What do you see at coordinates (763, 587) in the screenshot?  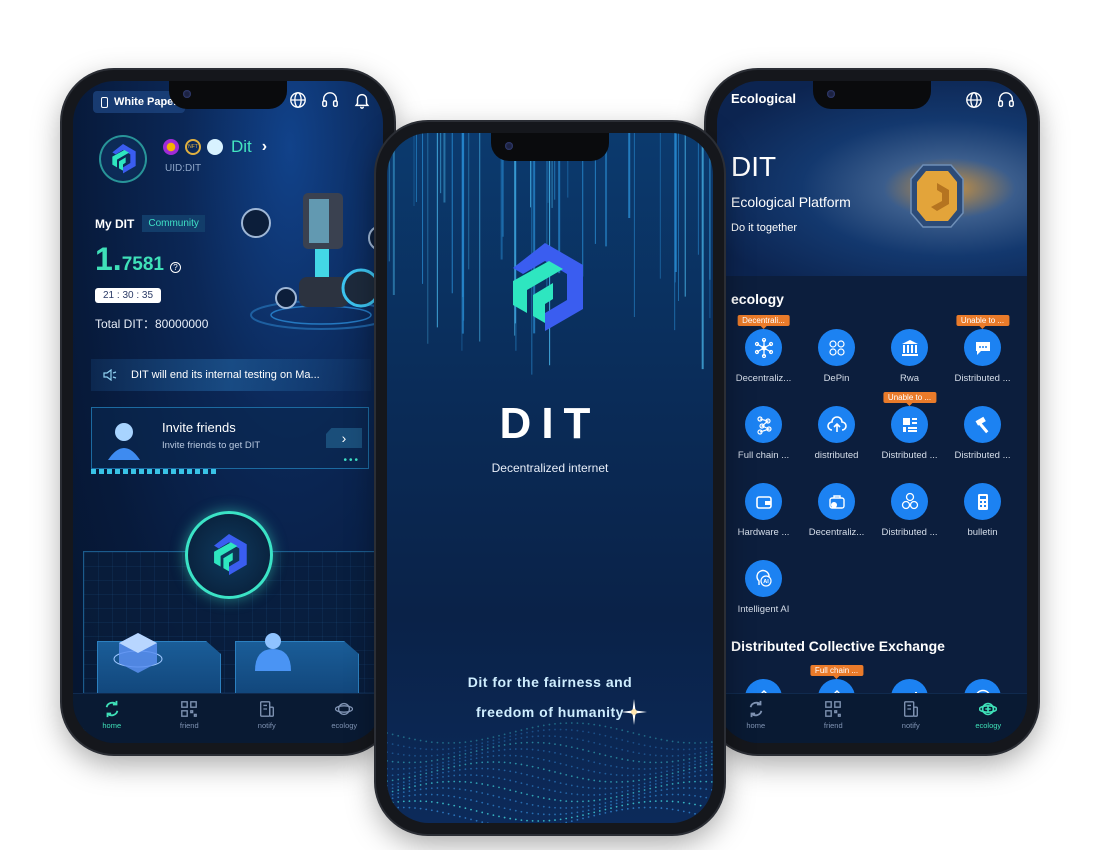 I see `app-tile: AI Intelligent AI` at bounding box center [763, 587].